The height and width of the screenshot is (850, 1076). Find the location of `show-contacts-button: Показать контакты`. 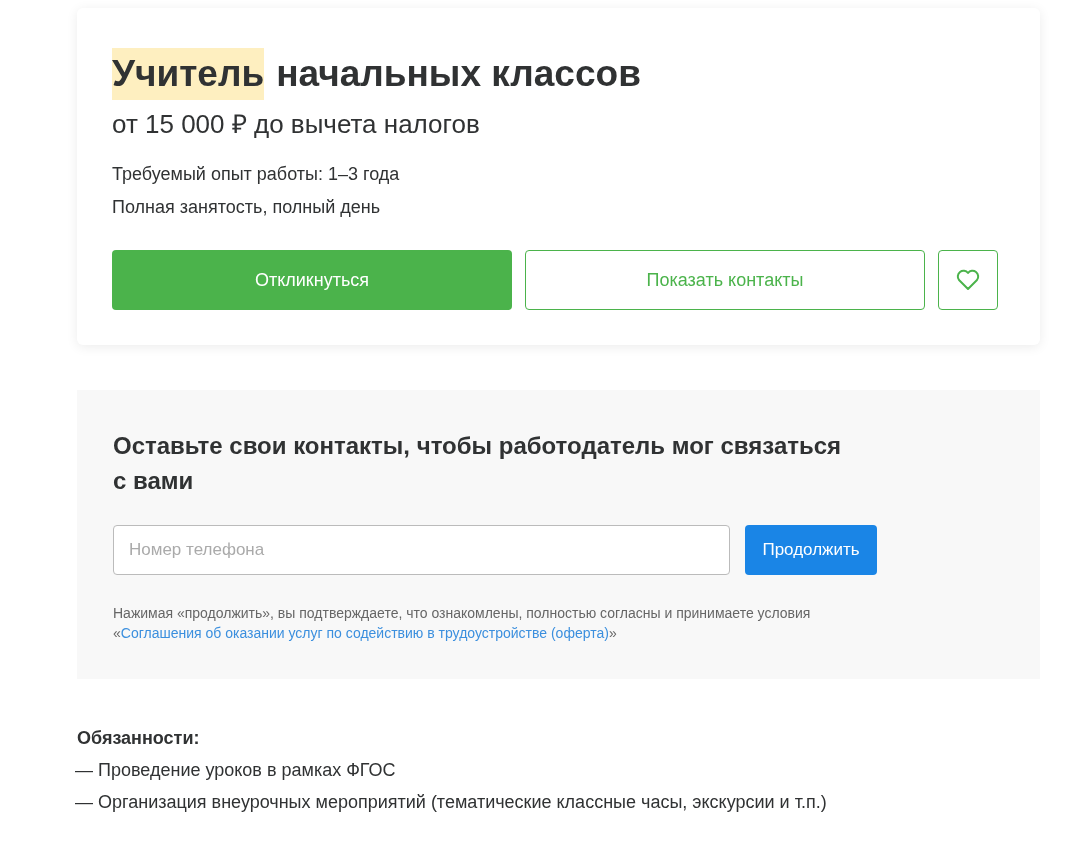

show-contacts-button: Показать контакты is located at coordinates (725, 280).